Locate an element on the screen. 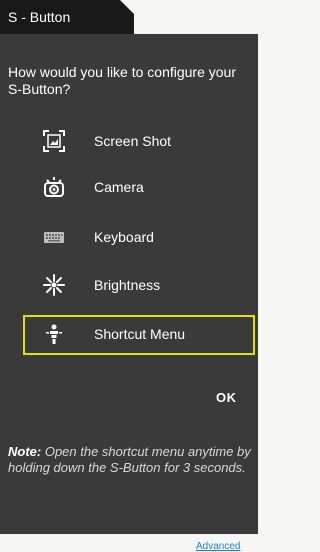 This screenshot has height=552, width=320. option-label: Shortcut Menu is located at coordinates (140, 334).